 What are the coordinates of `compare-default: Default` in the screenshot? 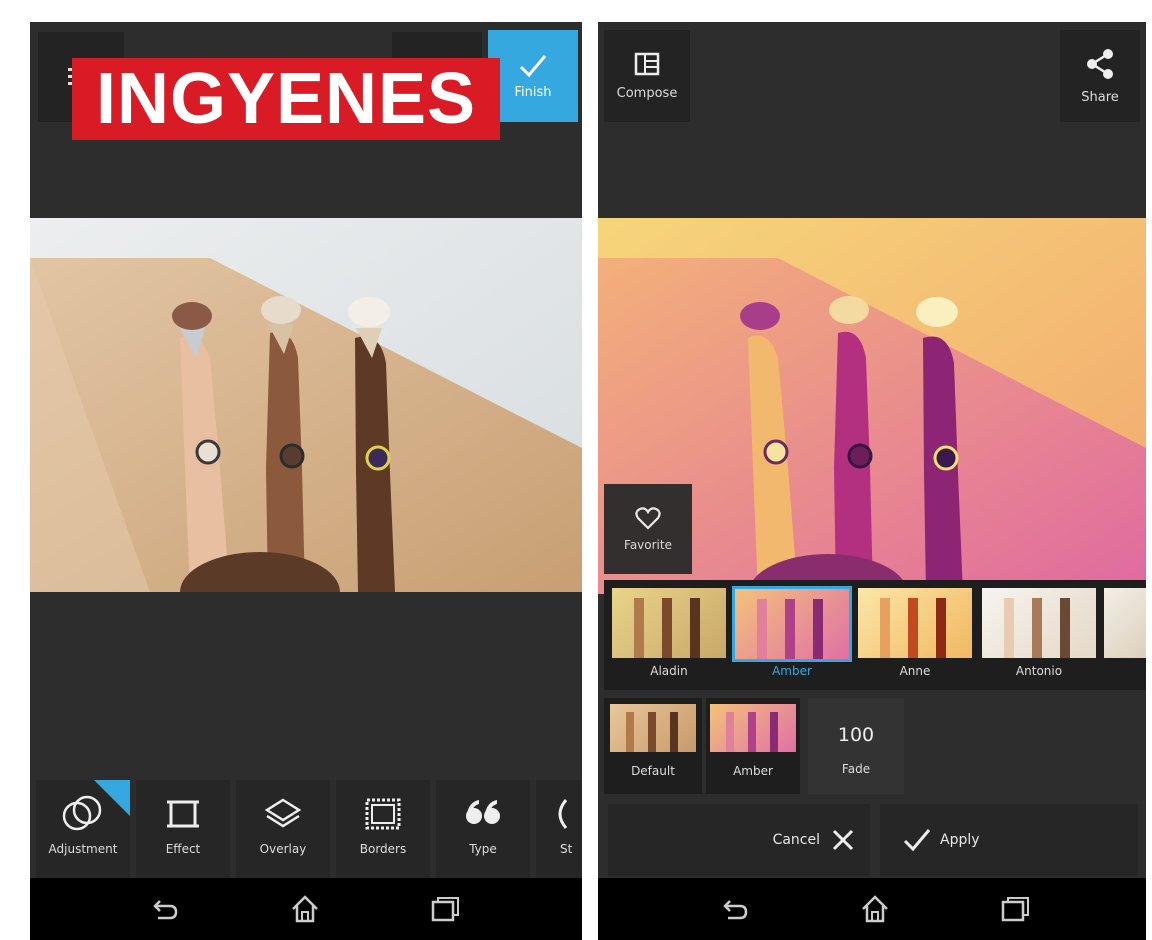 It's located at (653, 746).